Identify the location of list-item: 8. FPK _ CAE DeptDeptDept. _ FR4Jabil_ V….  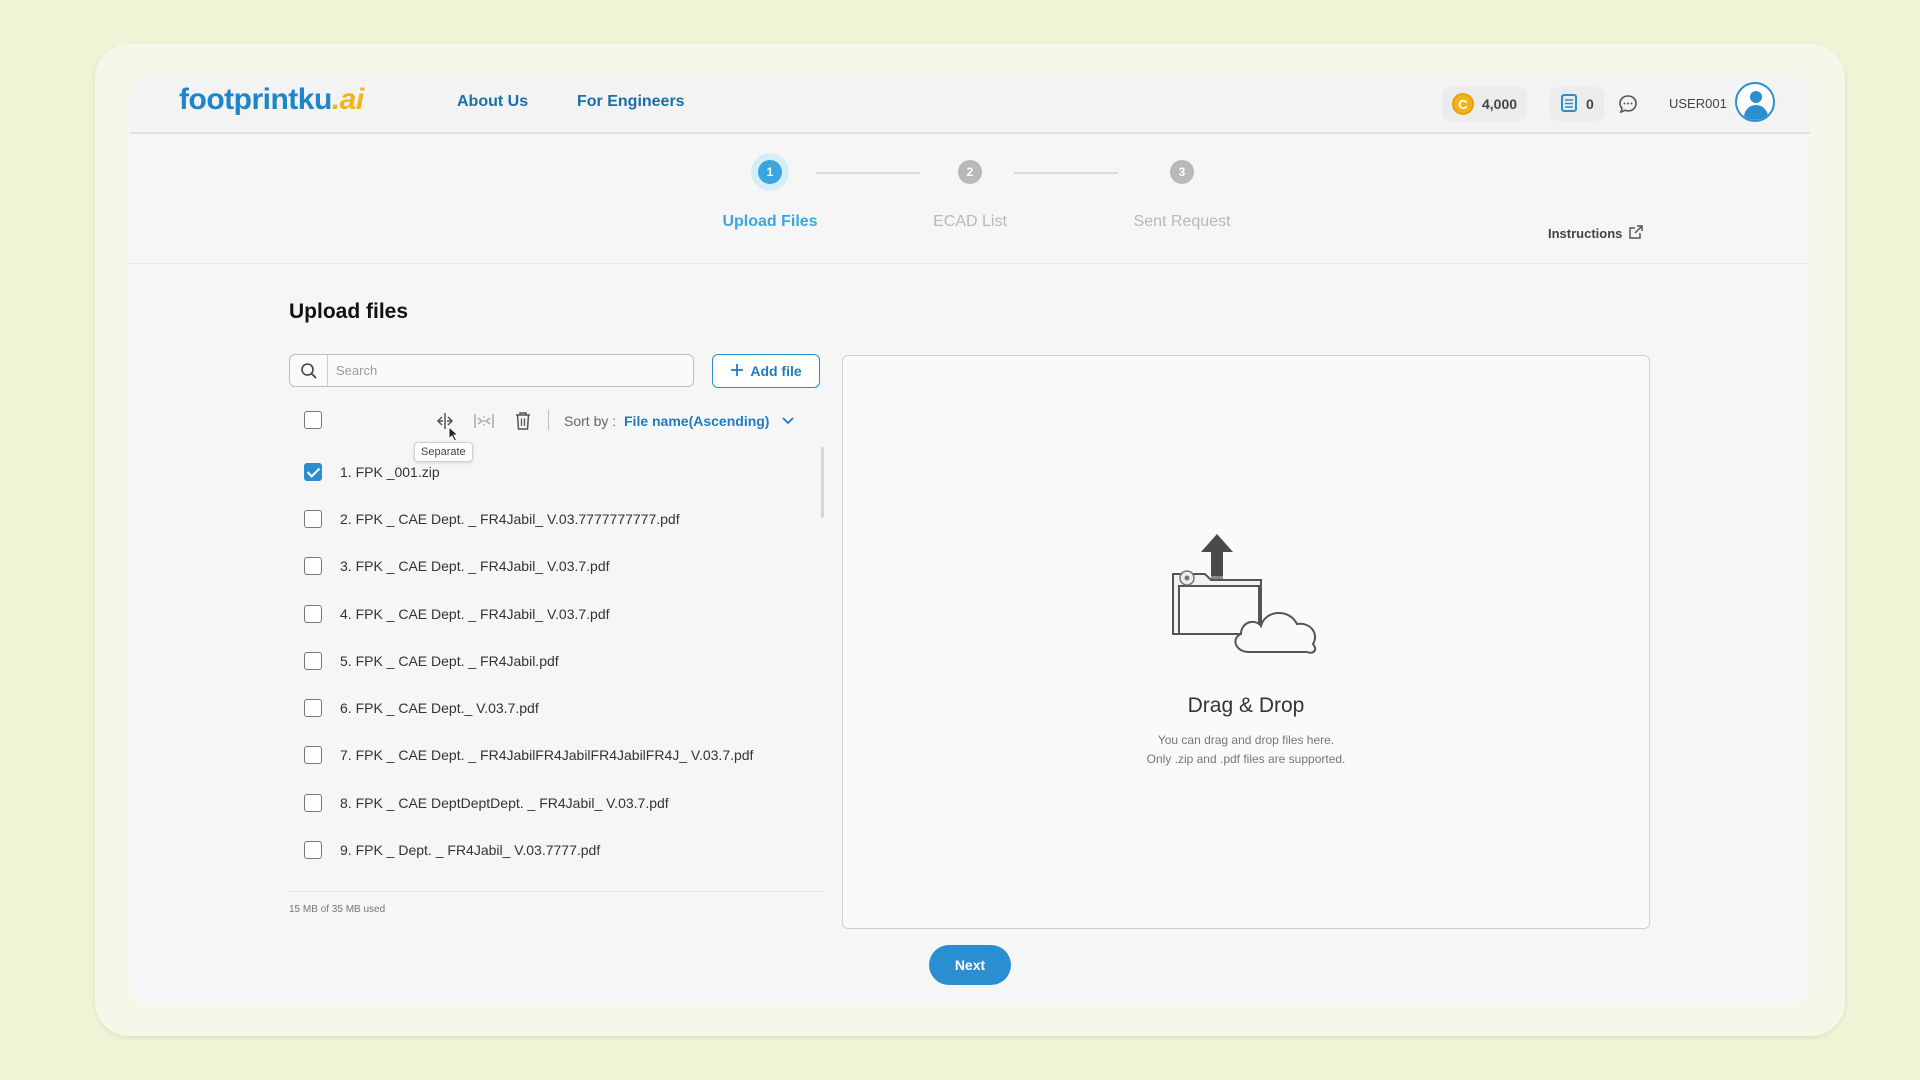
(556, 802).